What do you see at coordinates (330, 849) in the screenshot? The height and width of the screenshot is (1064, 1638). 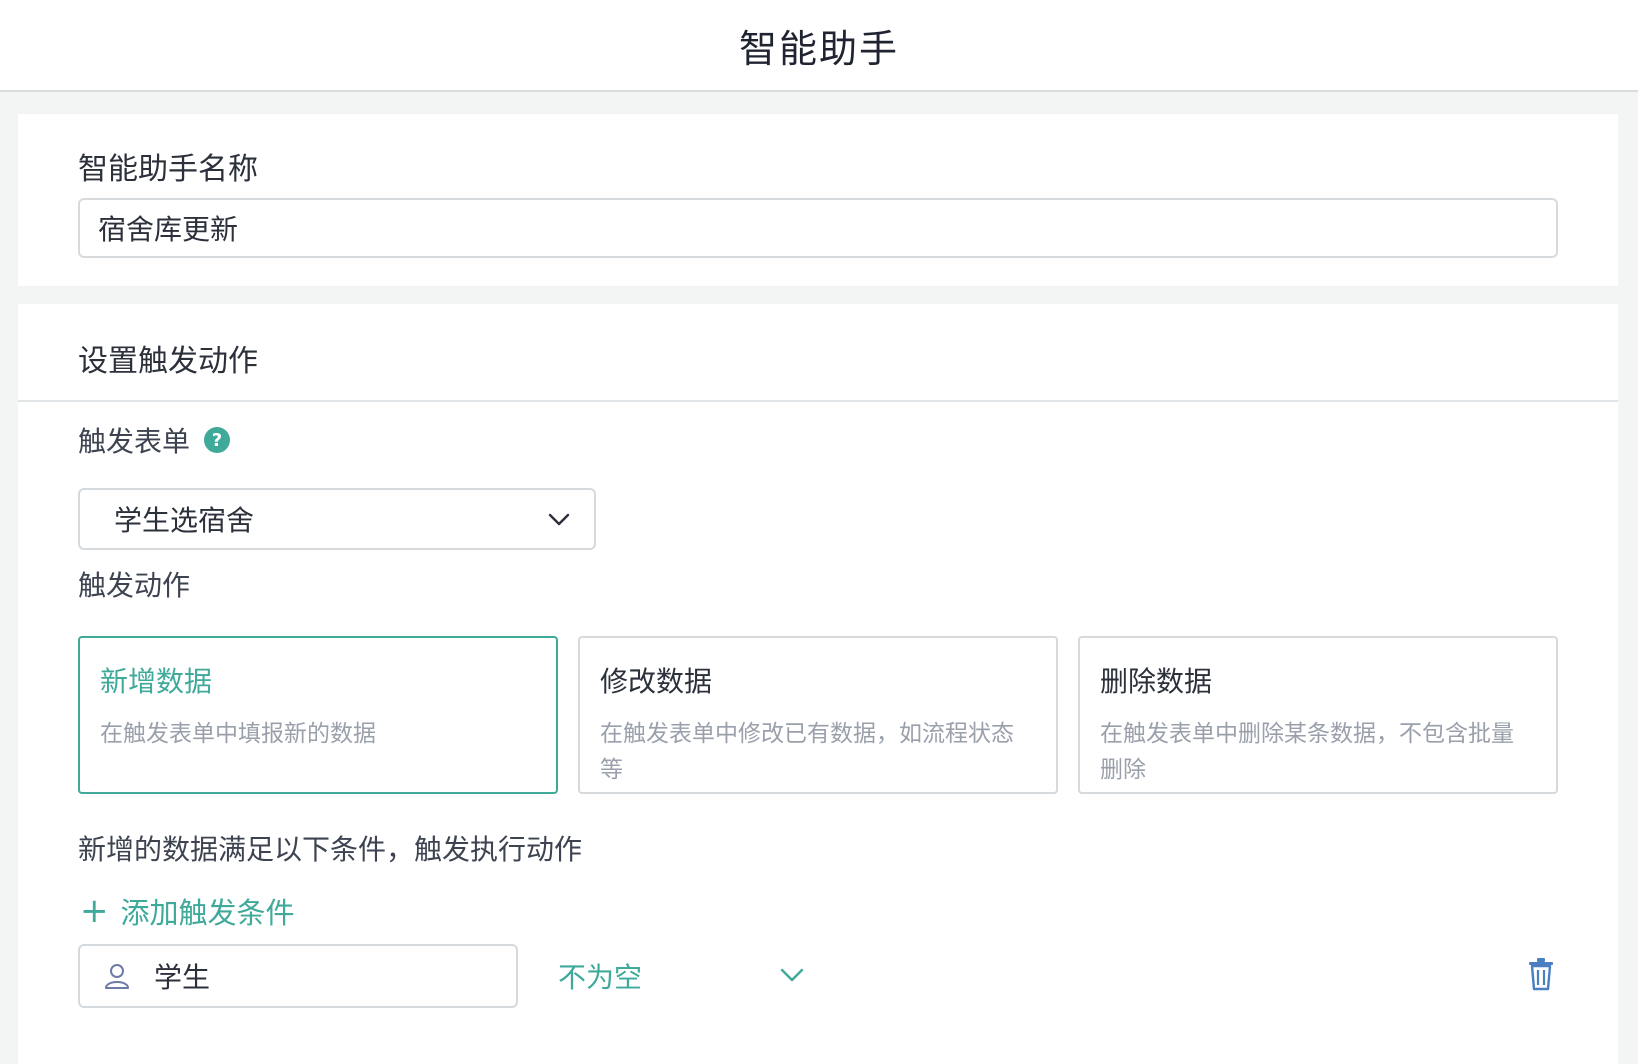 I see `condition-description: 新增的数据满足以下条件，触发执行动作` at bounding box center [330, 849].